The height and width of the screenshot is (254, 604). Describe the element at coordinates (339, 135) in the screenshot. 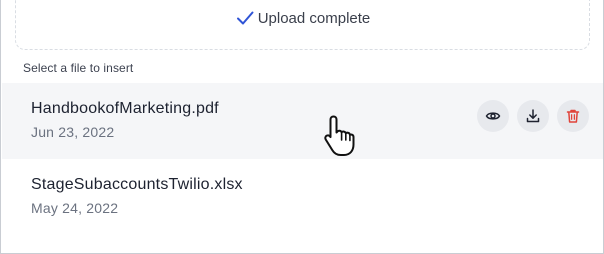

I see `hand-pointer-cursor-icon` at that location.